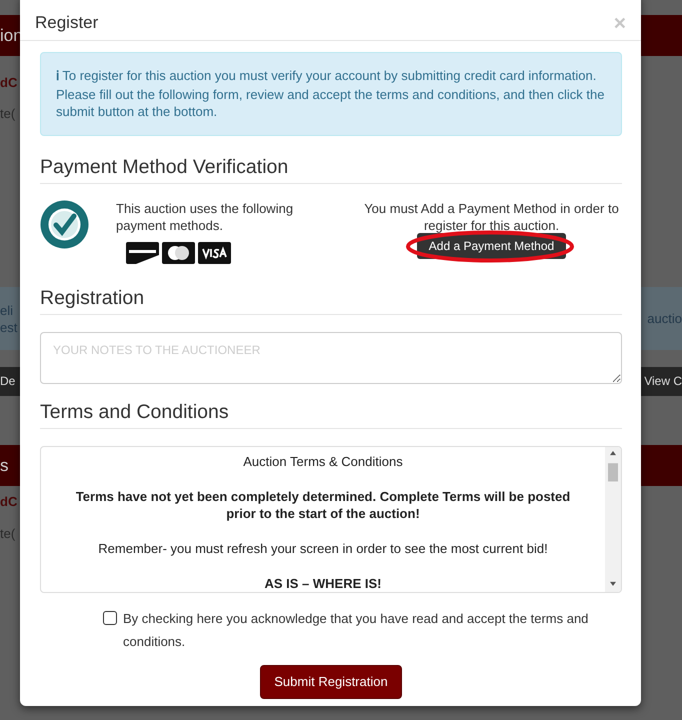 The height and width of the screenshot is (720, 682). What do you see at coordinates (323, 461) in the screenshot?
I see `terms-title: Auction Terms & Conditions` at bounding box center [323, 461].